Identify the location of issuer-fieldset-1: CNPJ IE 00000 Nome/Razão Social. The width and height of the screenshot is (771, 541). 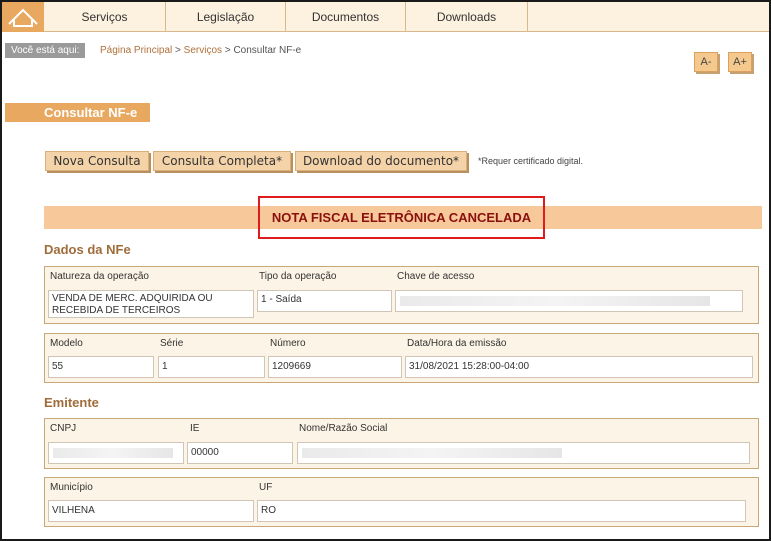
(401, 443).